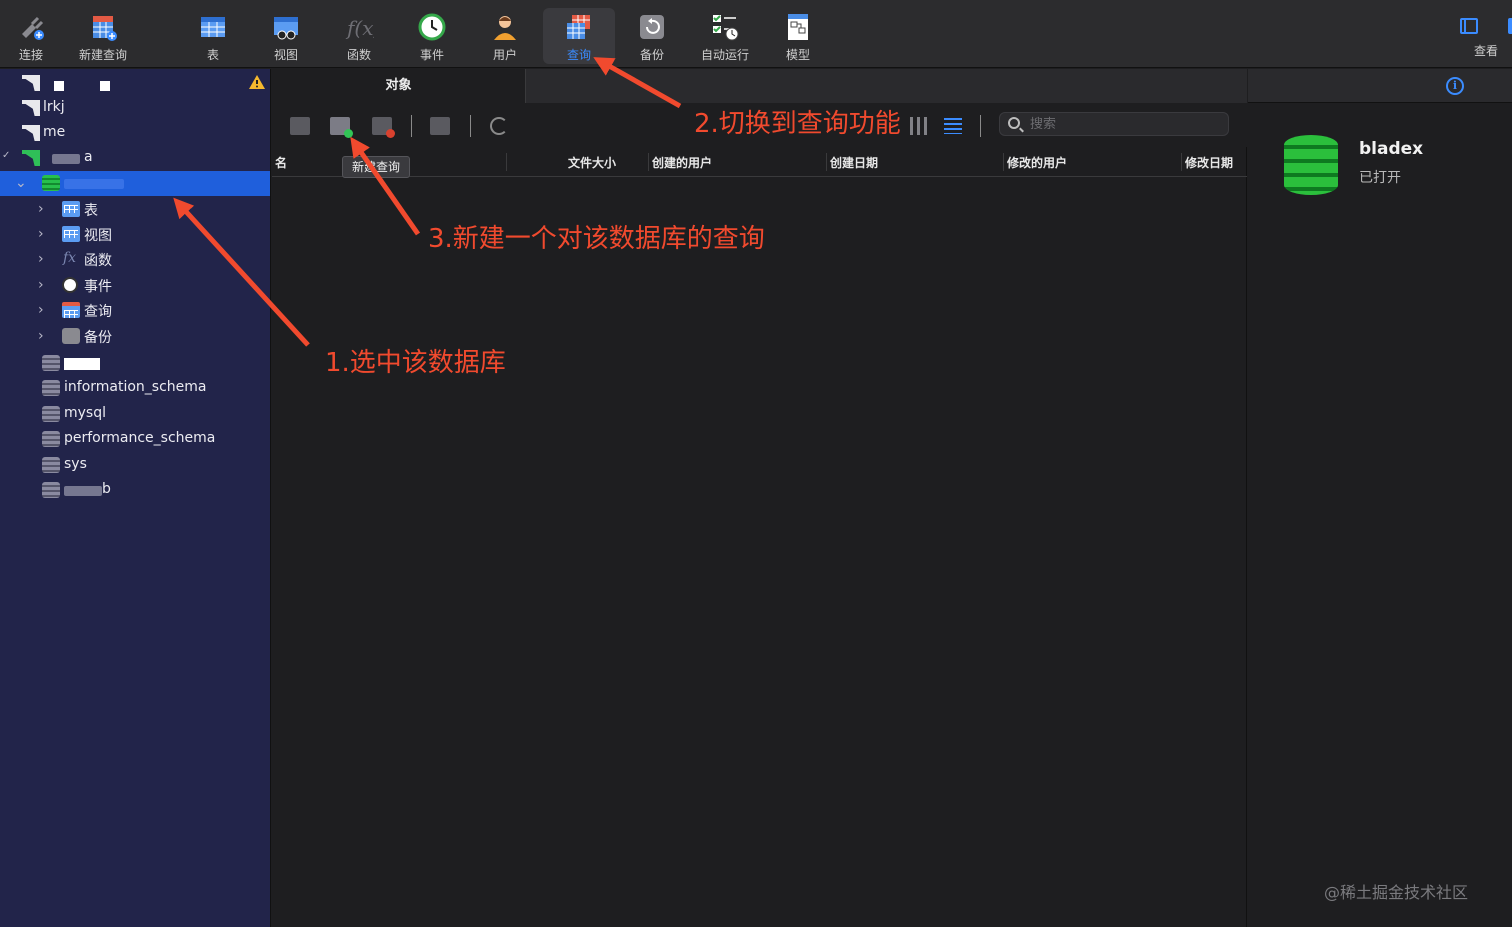 This screenshot has height=927, width=1512. Describe the element at coordinates (798, 27) in the screenshot. I see `model-icon` at that location.